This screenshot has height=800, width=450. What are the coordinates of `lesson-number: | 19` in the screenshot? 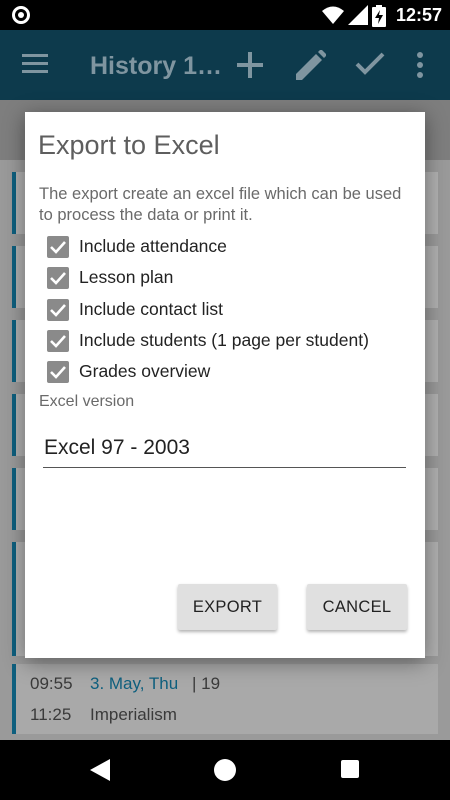 It's located at (206, 683).